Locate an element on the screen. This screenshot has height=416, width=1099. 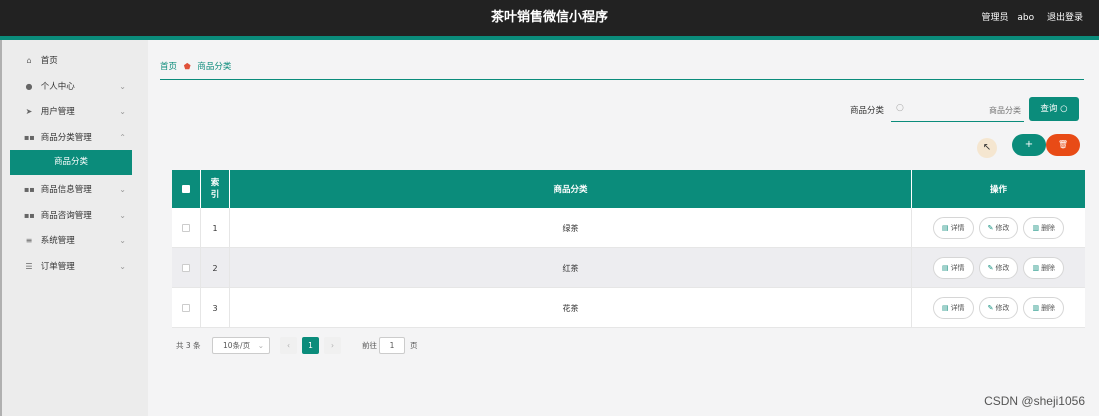
edit-icon: ✎ is located at coordinates (990, 228).